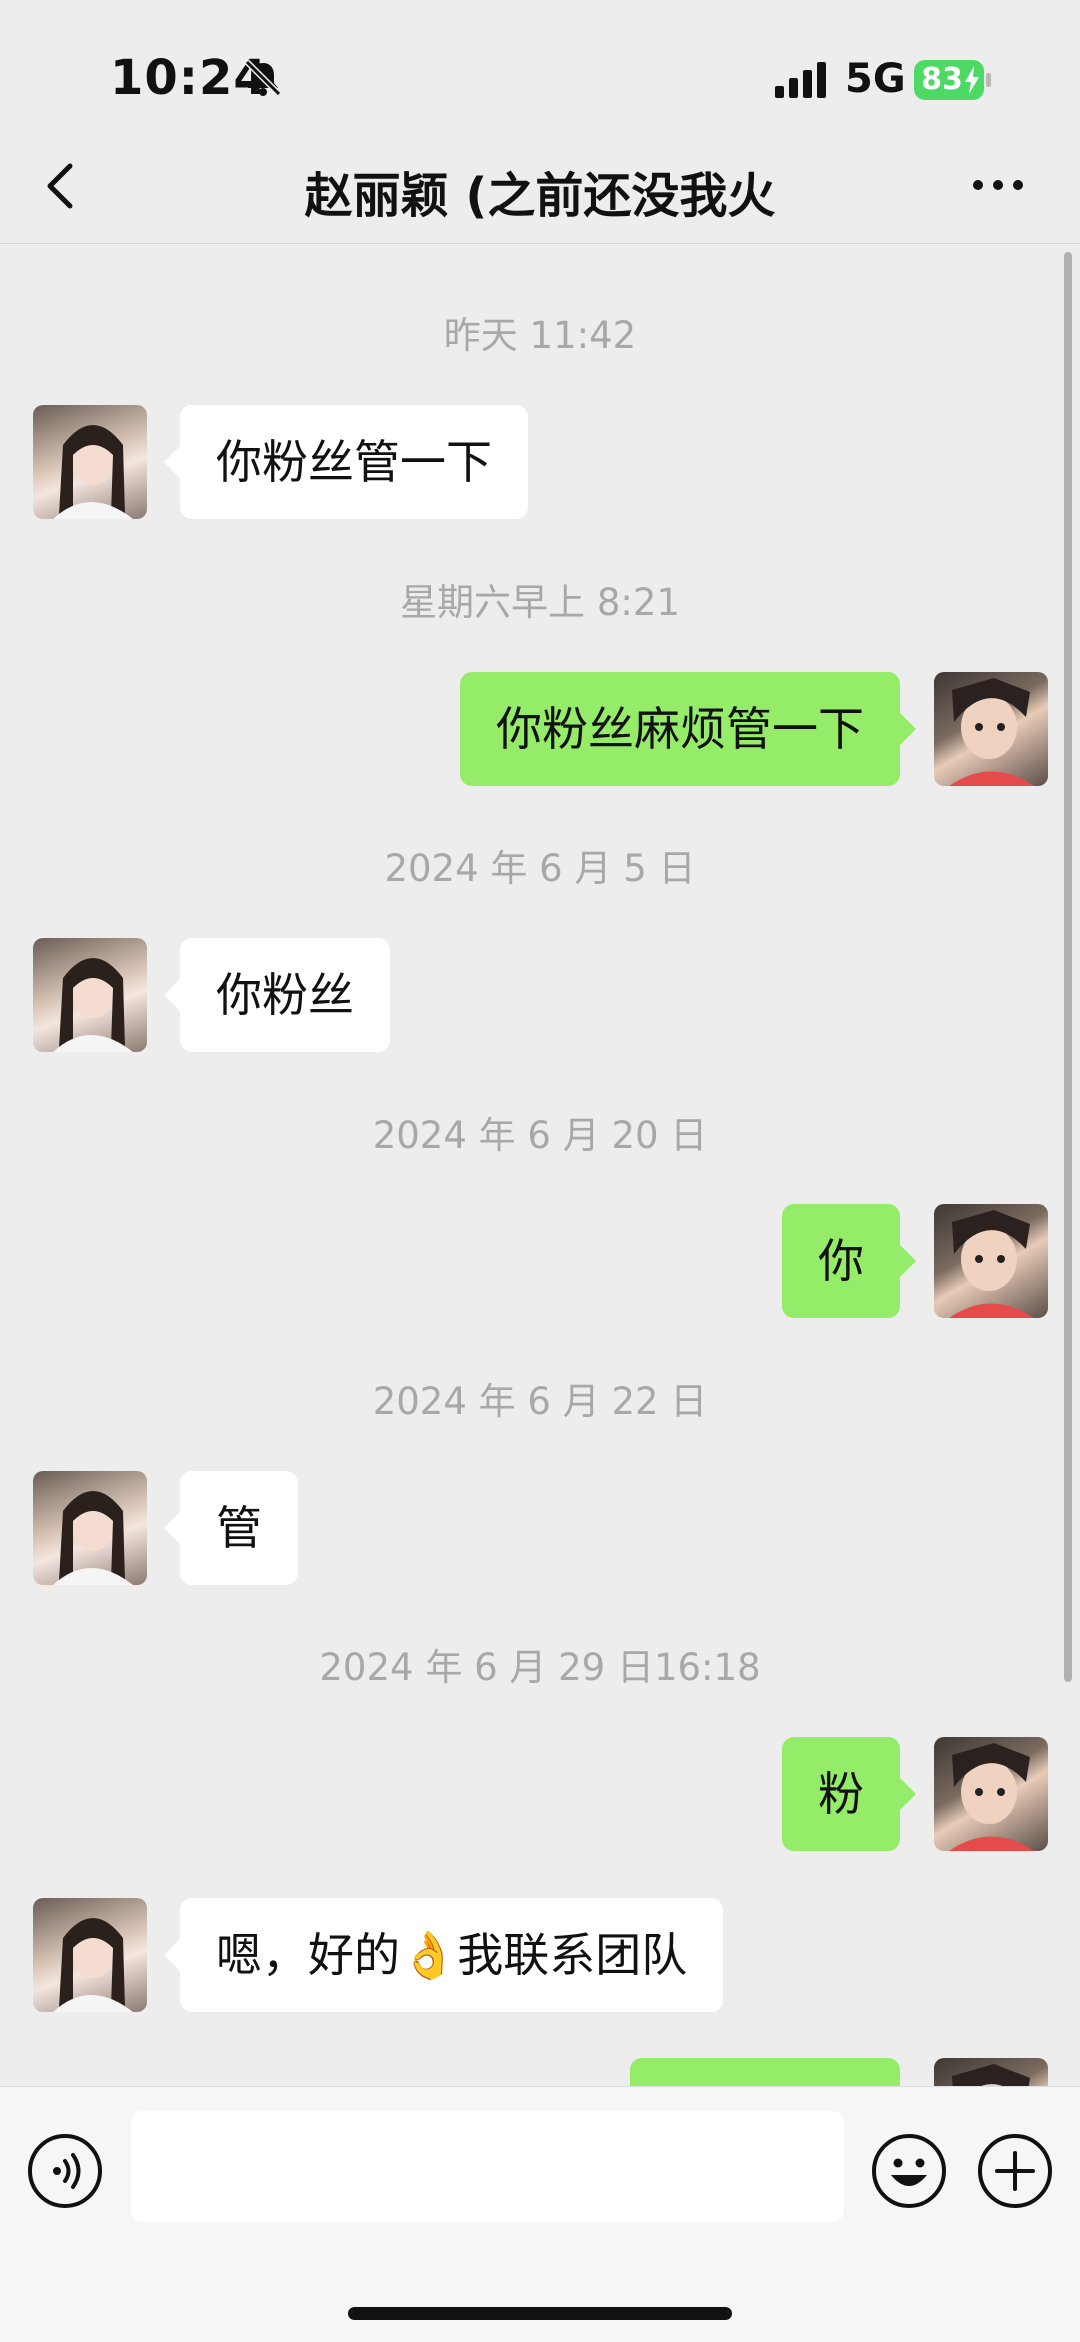 Image resolution: width=1080 pixels, height=2342 pixels. Describe the element at coordinates (540, 602) in the screenshot. I see `timestamp: 星期六早上 8:21` at that location.